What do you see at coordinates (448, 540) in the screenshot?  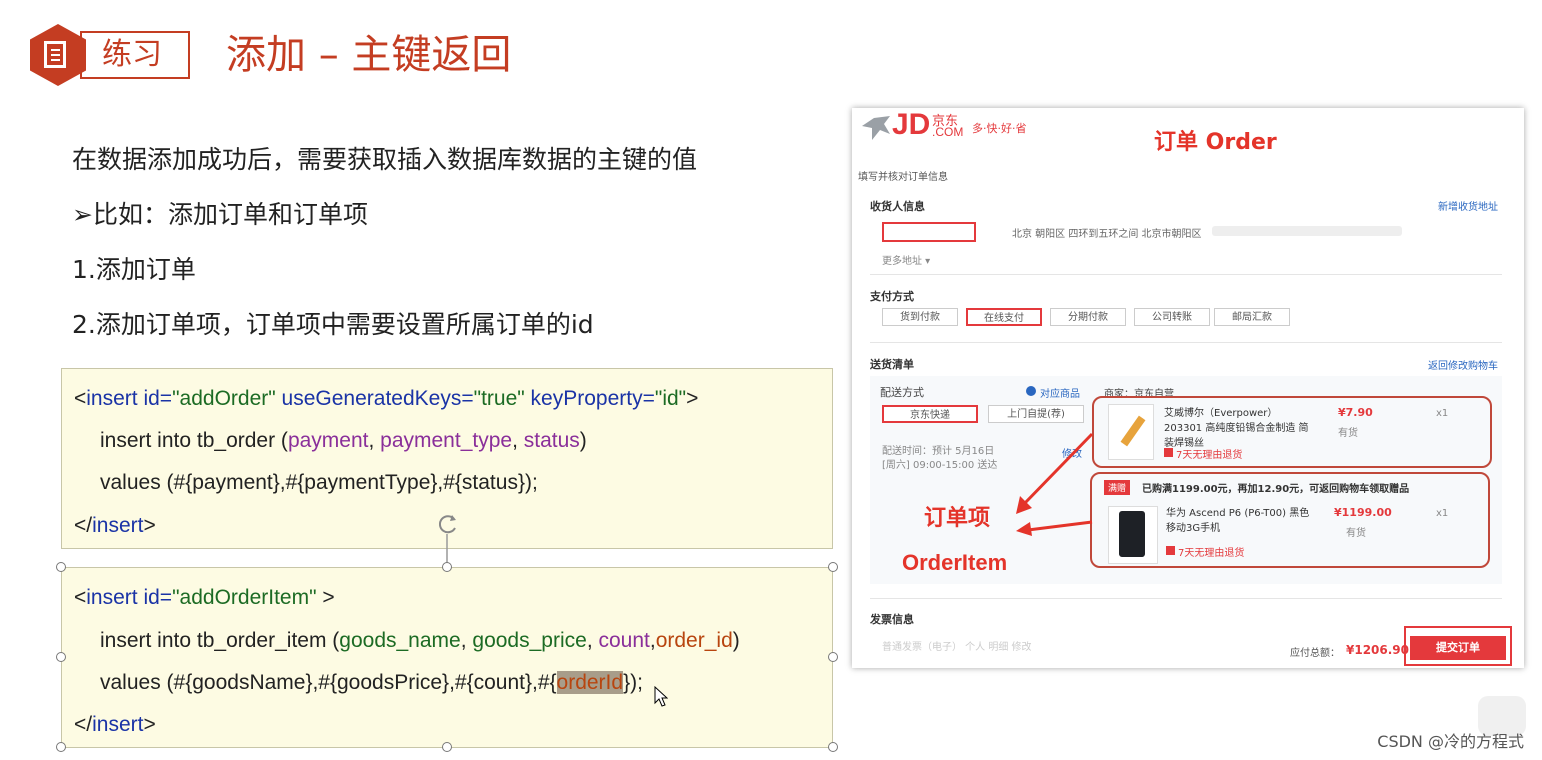 I see `rotate-handle-icon` at bounding box center [448, 540].